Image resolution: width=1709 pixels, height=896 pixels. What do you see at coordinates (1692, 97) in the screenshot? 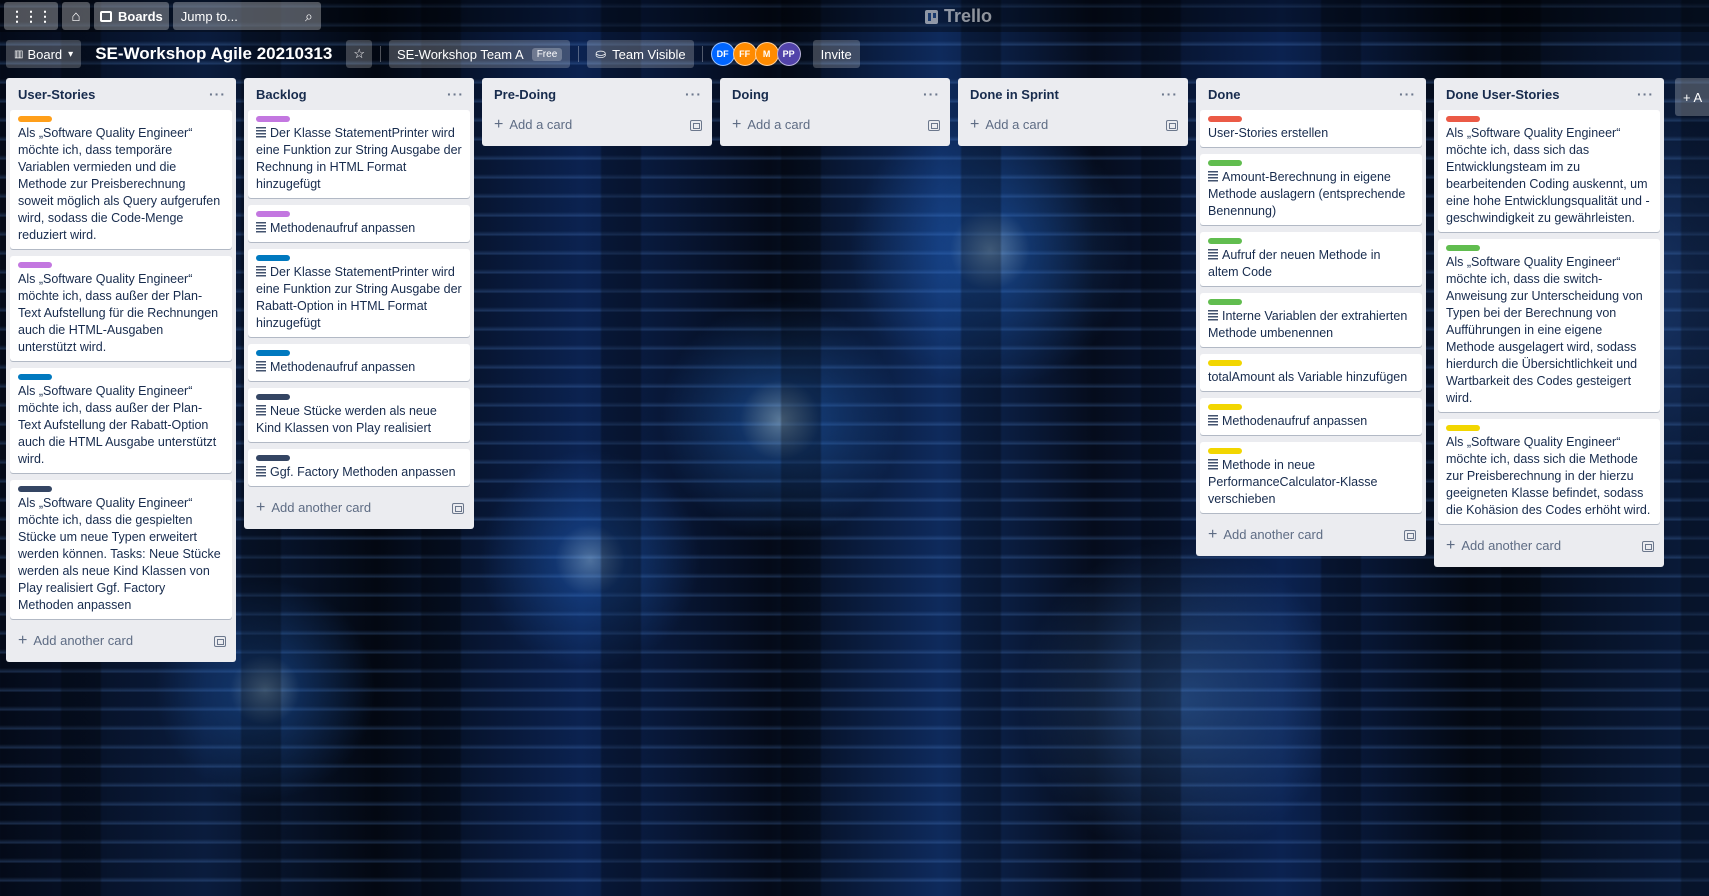
I see `add-list-button: + A` at bounding box center [1692, 97].